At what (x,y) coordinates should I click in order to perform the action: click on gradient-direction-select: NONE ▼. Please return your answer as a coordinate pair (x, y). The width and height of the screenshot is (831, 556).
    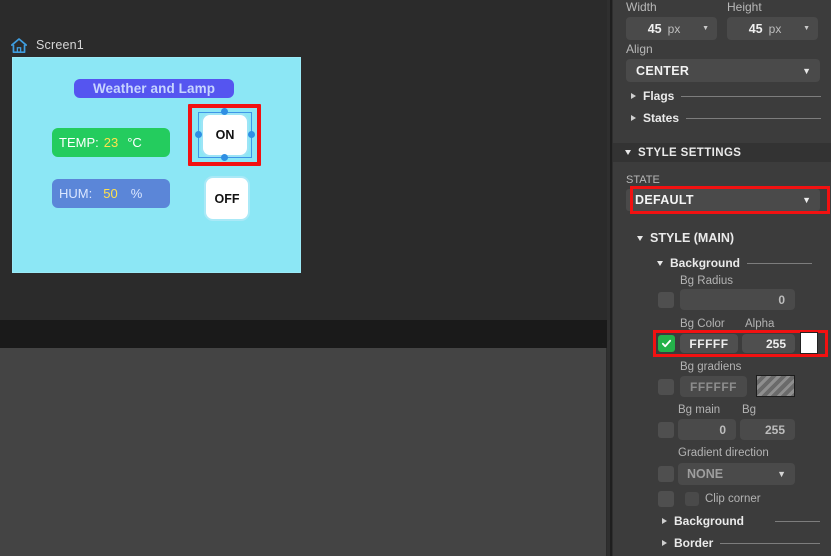
    Looking at the image, I should click on (736, 474).